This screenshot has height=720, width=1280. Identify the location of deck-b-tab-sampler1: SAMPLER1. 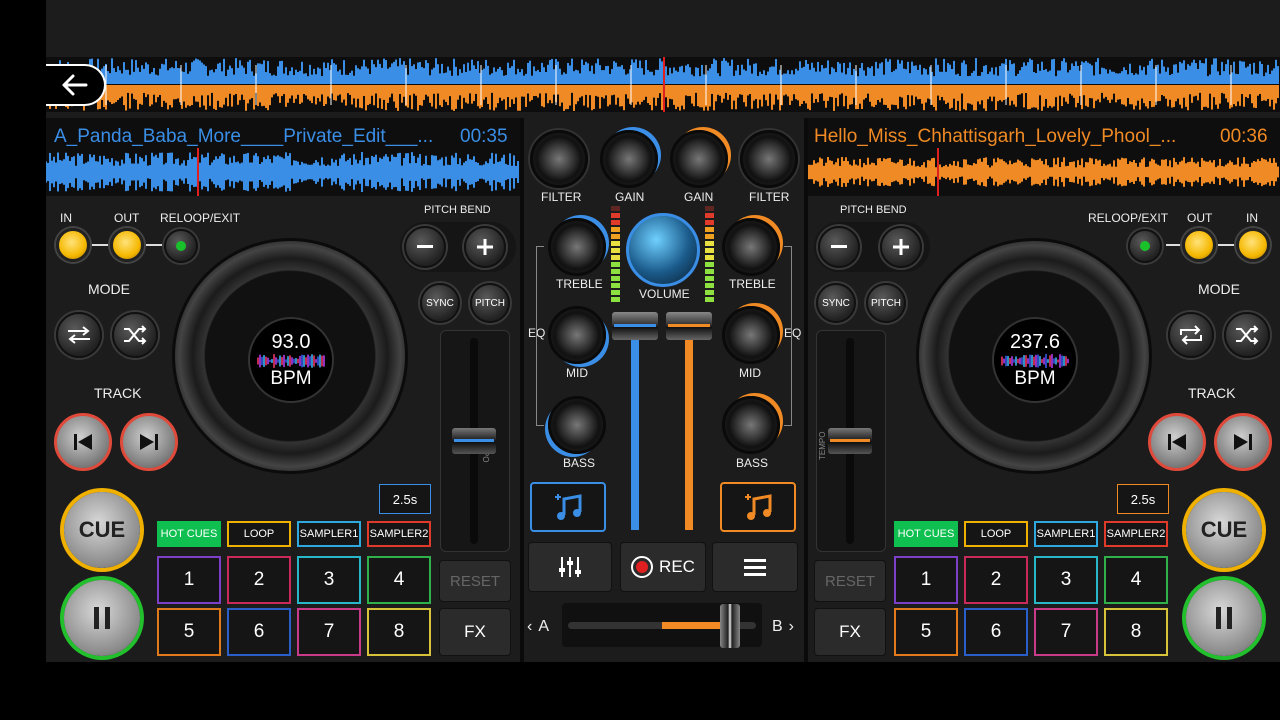
(1066, 534).